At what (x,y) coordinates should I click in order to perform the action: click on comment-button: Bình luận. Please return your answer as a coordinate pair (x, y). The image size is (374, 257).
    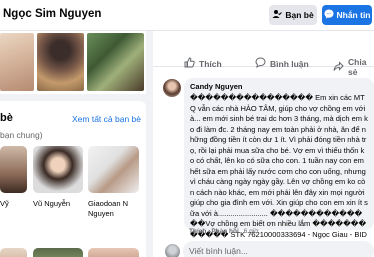
    Looking at the image, I should click on (282, 63).